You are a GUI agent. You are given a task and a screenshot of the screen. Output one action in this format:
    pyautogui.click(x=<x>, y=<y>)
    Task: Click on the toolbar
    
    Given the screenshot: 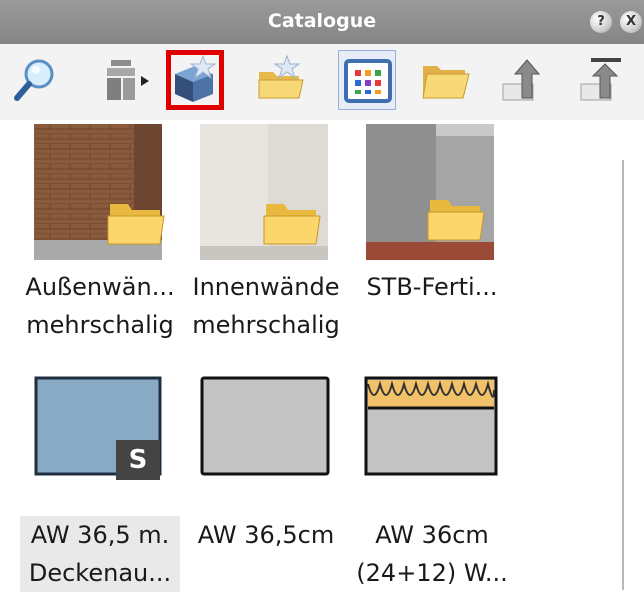 What is the action you would take?
    pyautogui.click(x=322, y=82)
    